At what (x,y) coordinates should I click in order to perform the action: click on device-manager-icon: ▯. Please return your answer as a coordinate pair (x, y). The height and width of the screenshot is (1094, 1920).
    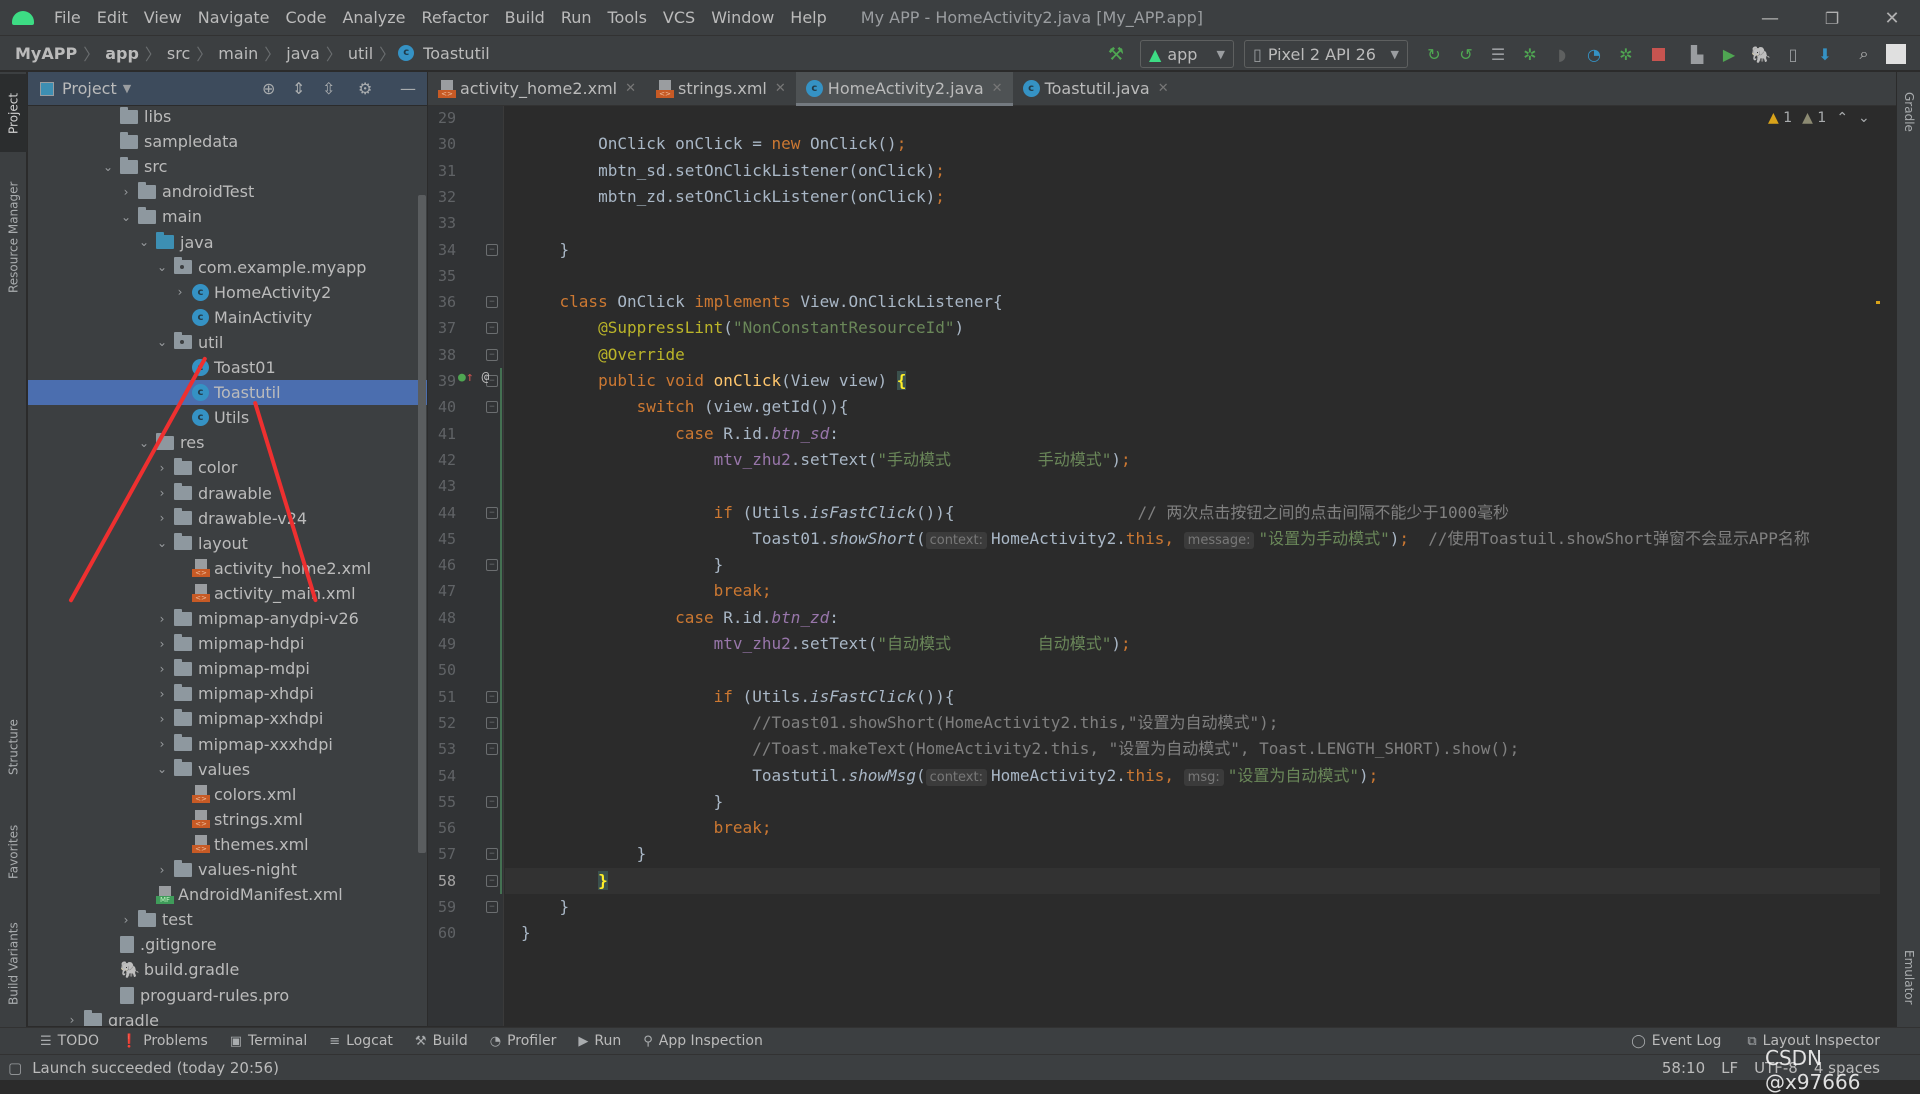
    Looking at the image, I should click on (1793, 54).